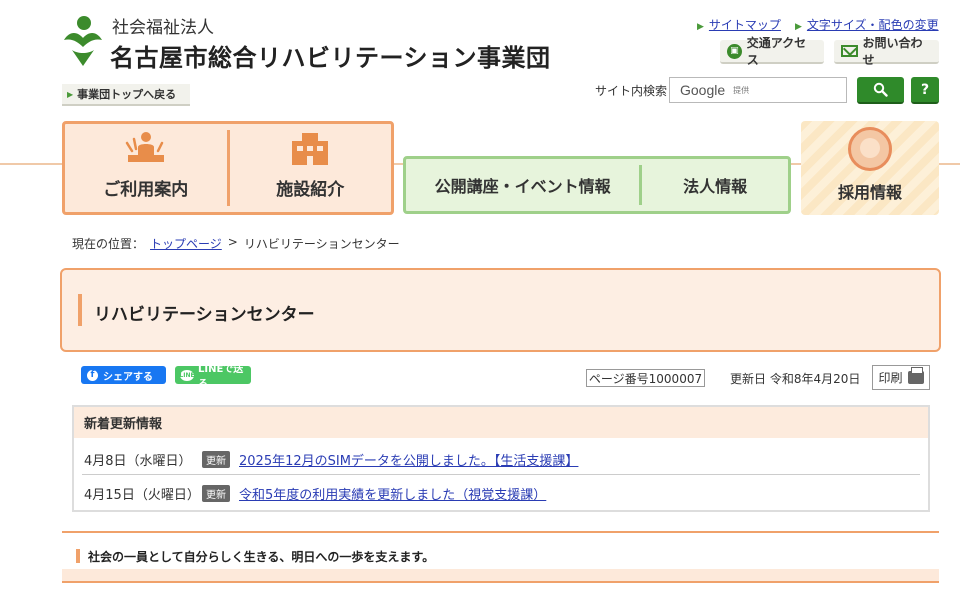  Describe the element at coordinates (187, 375) in the screenshot. I see `line-icon: LINE` at that location.